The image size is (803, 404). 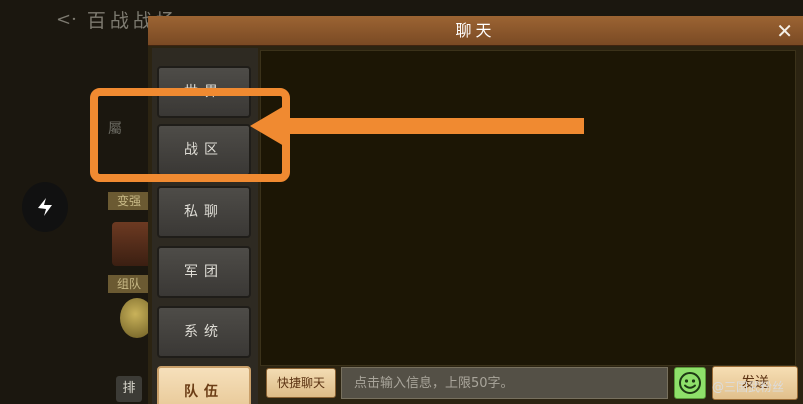 I want to click on tab-war-zone: 战区, so click(x=204, y=150).